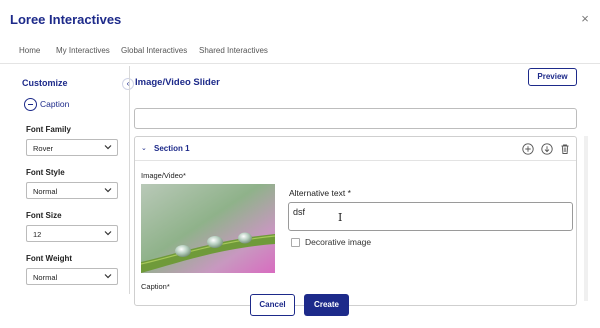 This screenshot has height=328, width=600. Describe the element at coordinates (30, 104) in the screenshot. I see `minus-circle-icon` at that location.